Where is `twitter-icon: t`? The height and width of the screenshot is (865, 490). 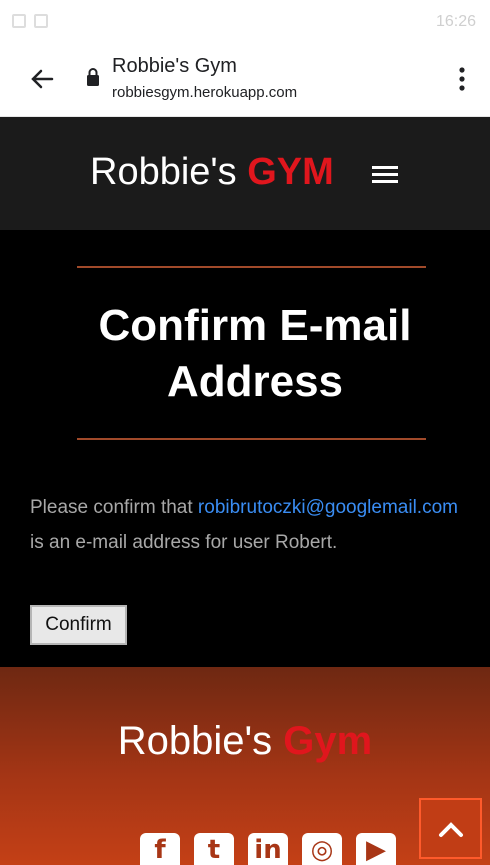
twitter-icon: t is located at coordinates (214, 849).